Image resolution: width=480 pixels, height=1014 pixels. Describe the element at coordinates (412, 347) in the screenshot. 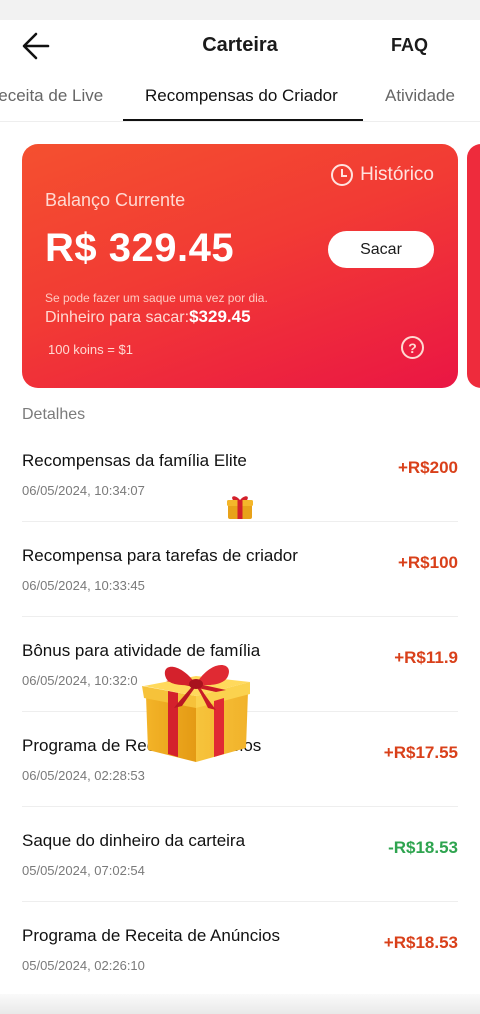

I see `question-circle-icon: ?` at that location.